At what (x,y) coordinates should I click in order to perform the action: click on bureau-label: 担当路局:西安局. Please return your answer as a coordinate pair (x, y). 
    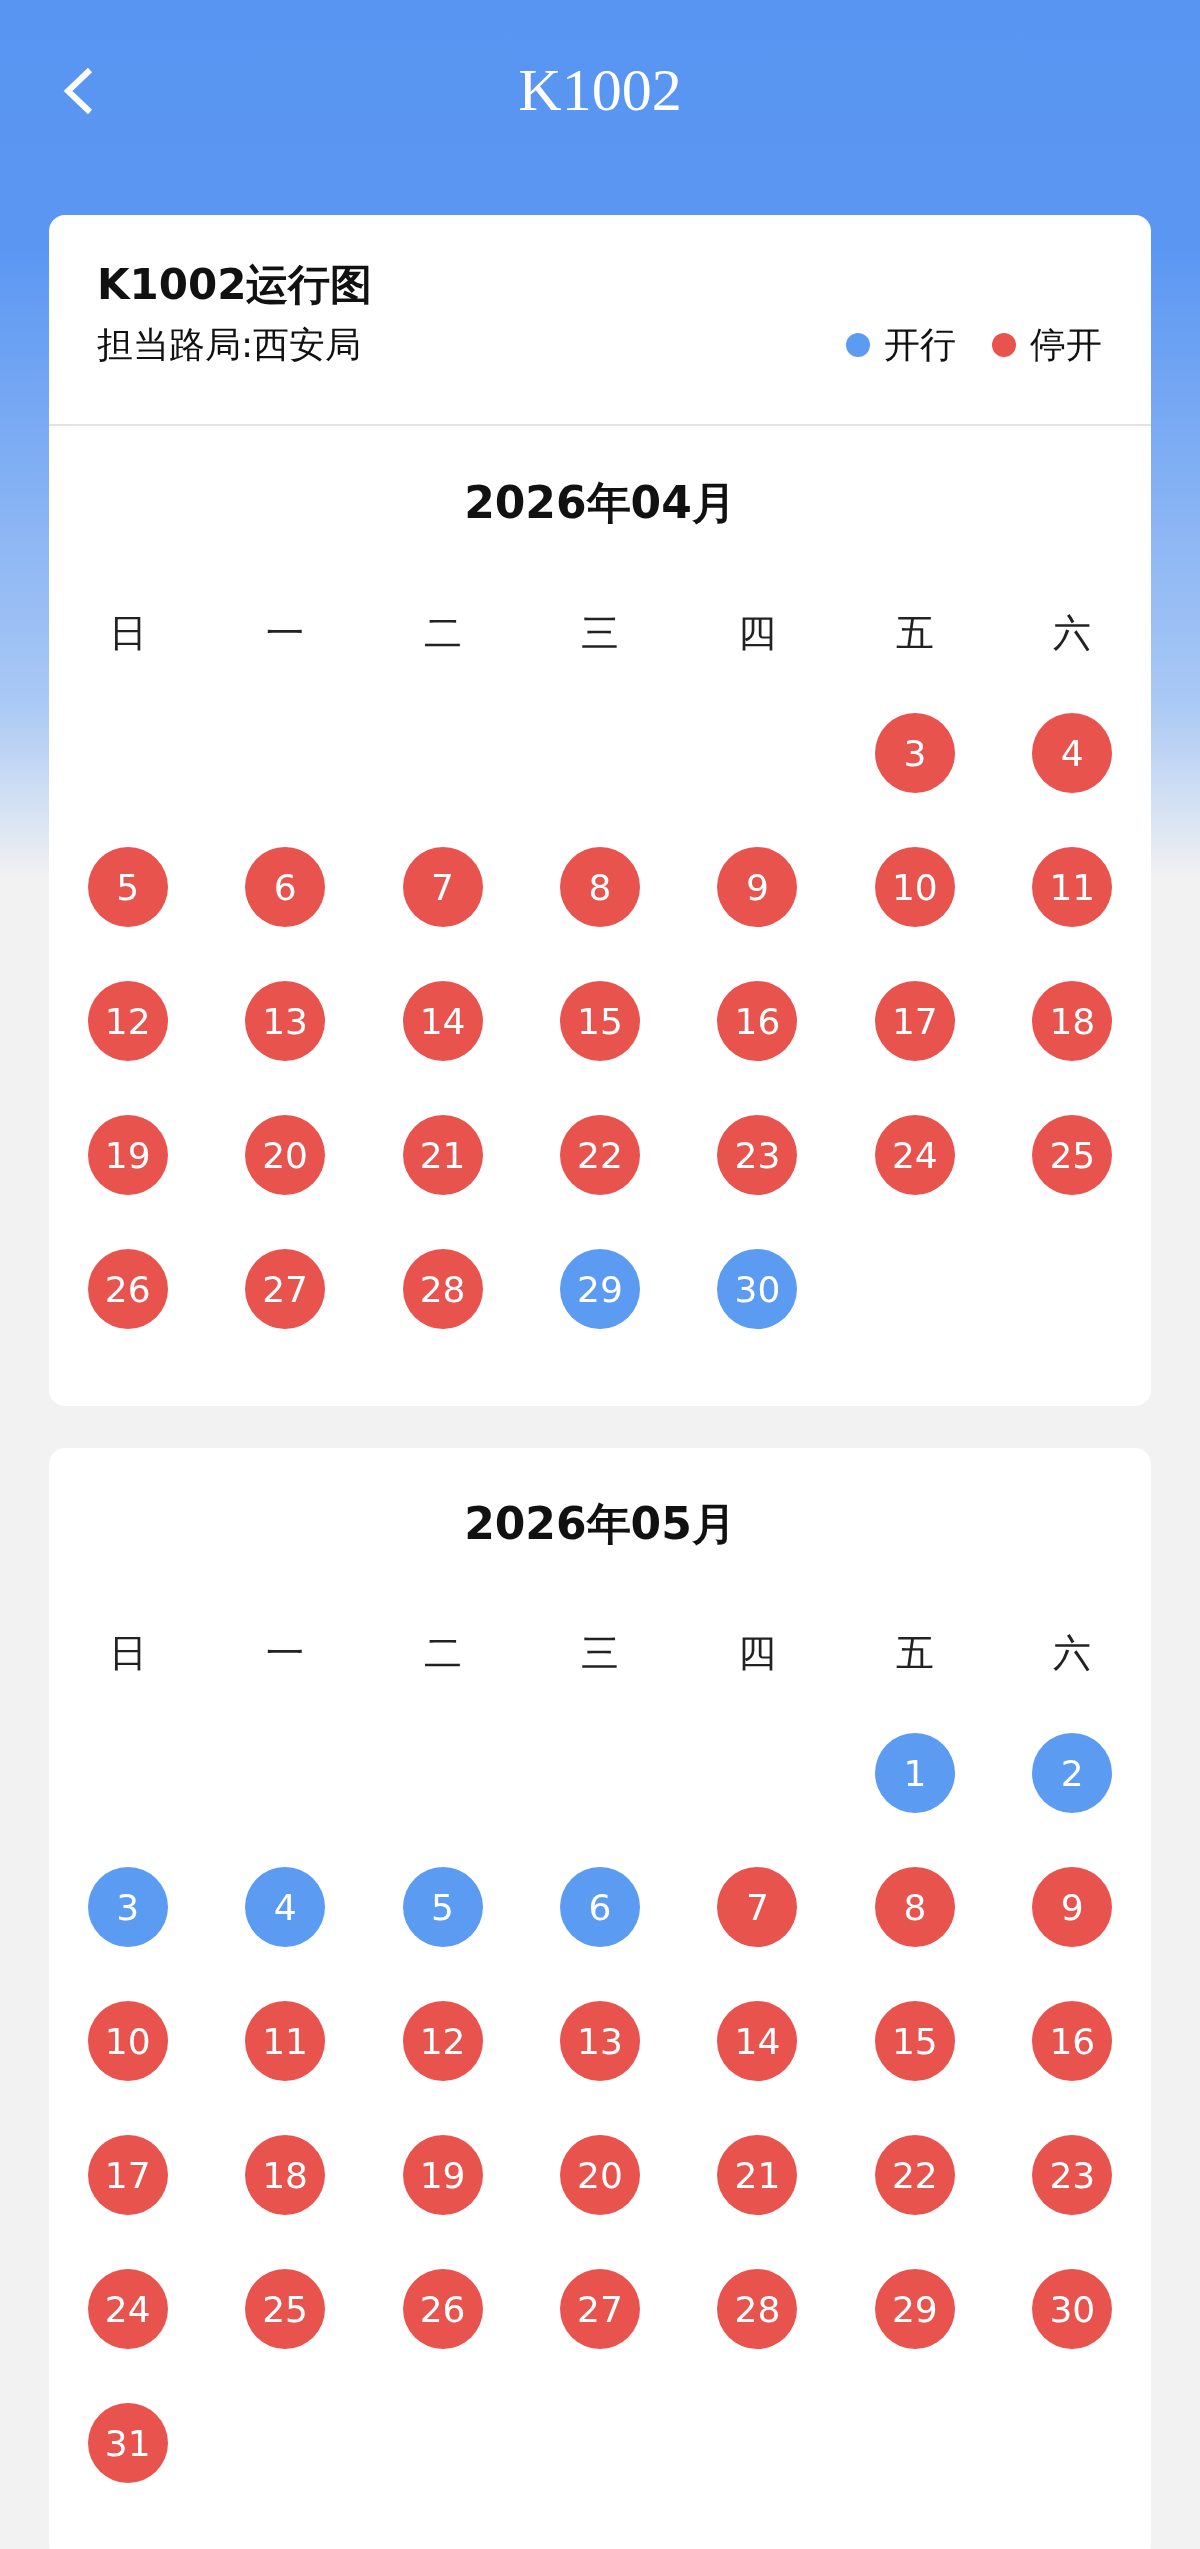
    Looking at the image, I should click on (229, 345).